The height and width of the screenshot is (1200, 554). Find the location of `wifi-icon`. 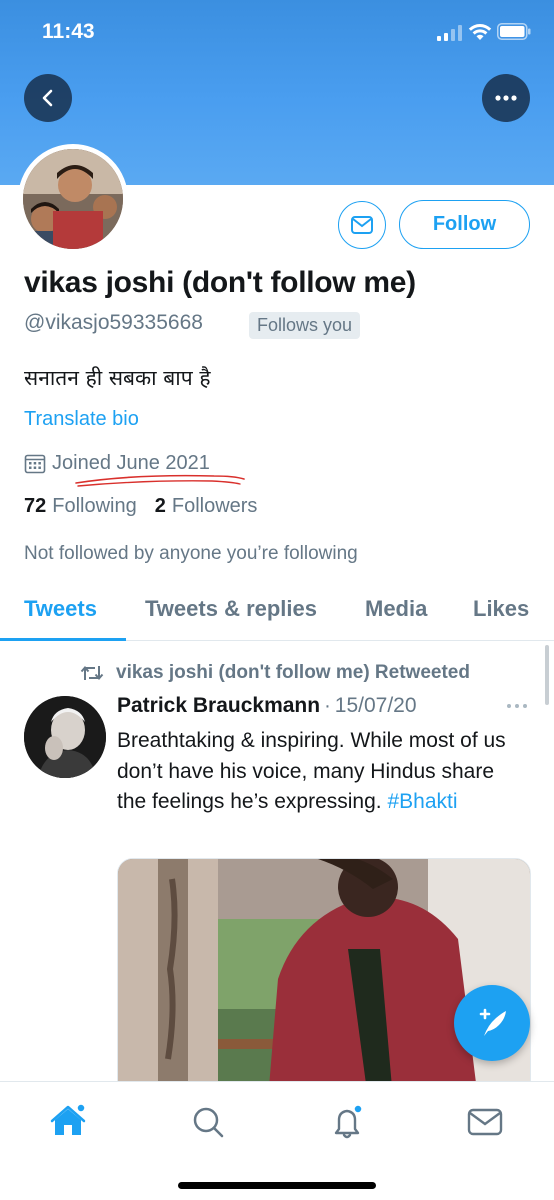

wifi-icon is located at coordinates (480, 32).